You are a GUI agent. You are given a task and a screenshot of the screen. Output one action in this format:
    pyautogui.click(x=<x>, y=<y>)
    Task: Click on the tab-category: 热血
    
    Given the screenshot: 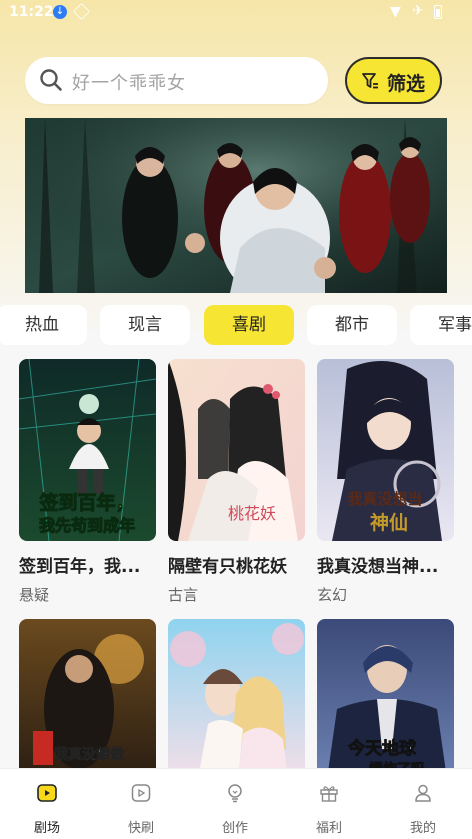 What is the action you would take?
    pyautogui.click(x=43, y=325)
    